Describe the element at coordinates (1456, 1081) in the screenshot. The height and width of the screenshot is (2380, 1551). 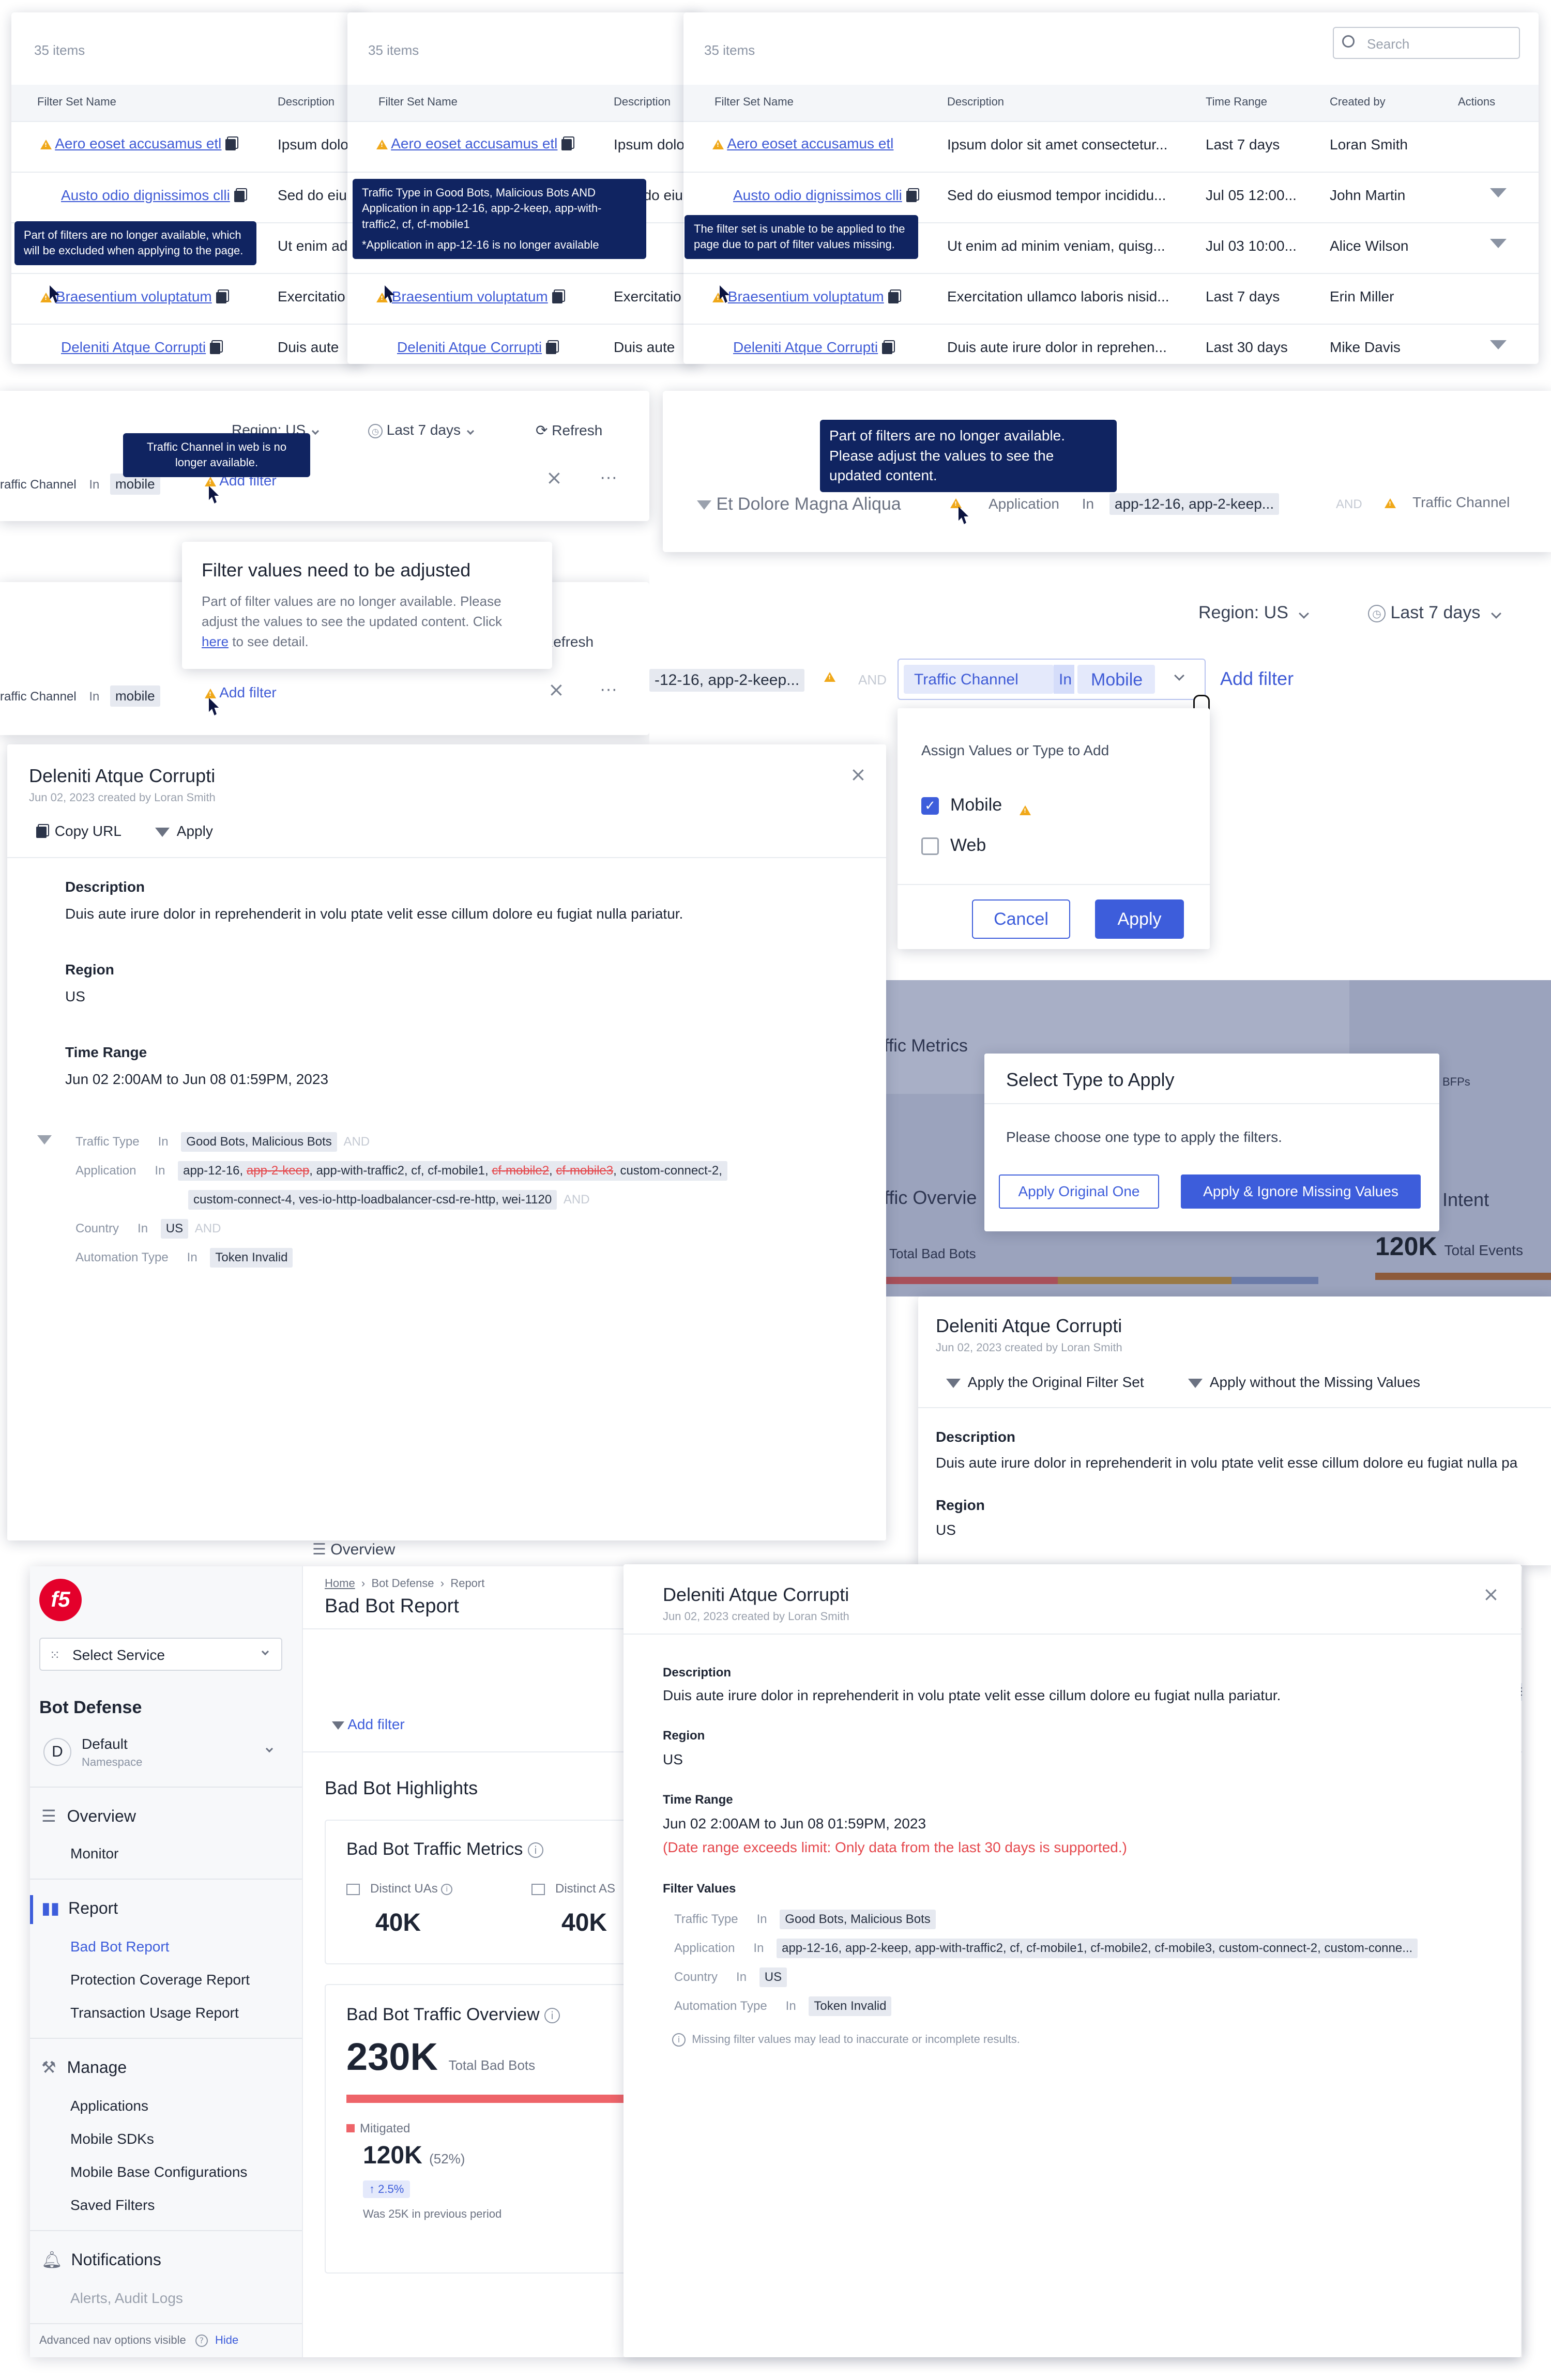
I see `bfps-label: BFPs` at that location.